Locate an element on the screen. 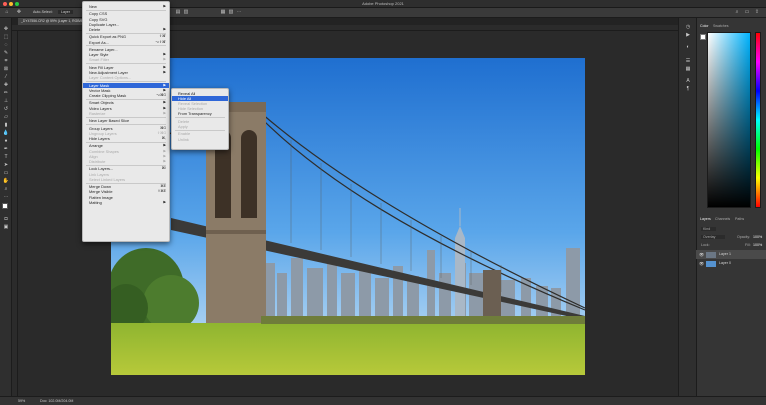 The height and width of the screenshot is (405, 766). align-center-icon: ▥ is located at coordinates (186, 12).